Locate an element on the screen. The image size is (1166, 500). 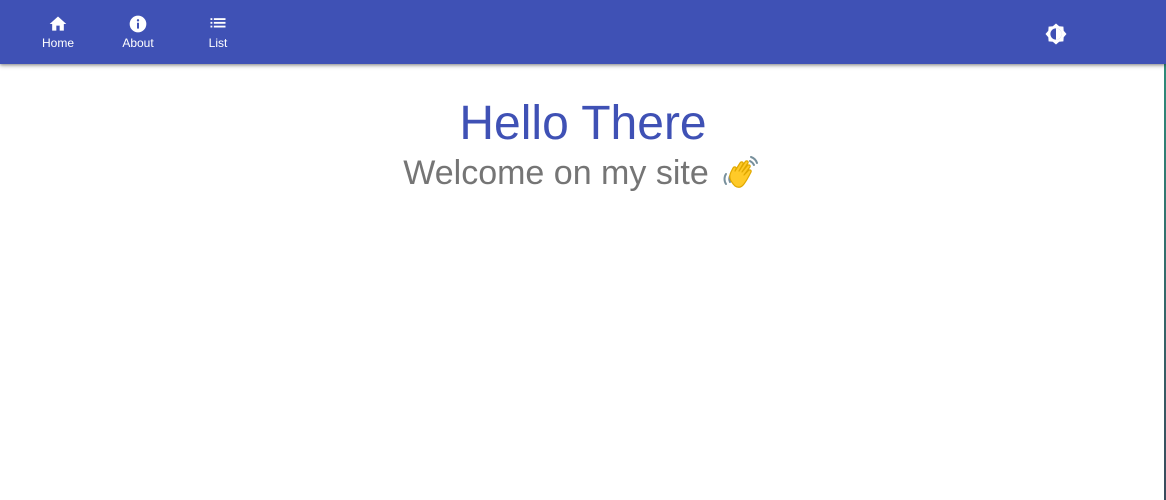
waving-hand-icon is located at coordinates (742, 173).